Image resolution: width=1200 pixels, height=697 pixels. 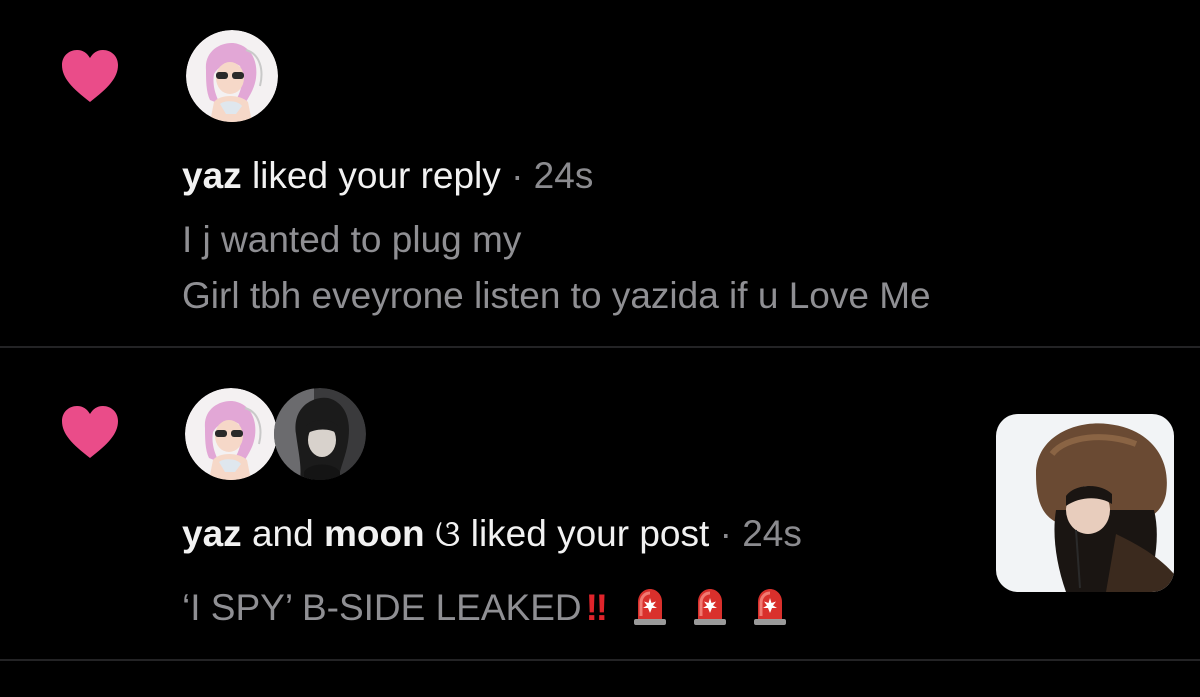 I want to click on double-exclamation-icon: ‼, so click(x=596, y=607).